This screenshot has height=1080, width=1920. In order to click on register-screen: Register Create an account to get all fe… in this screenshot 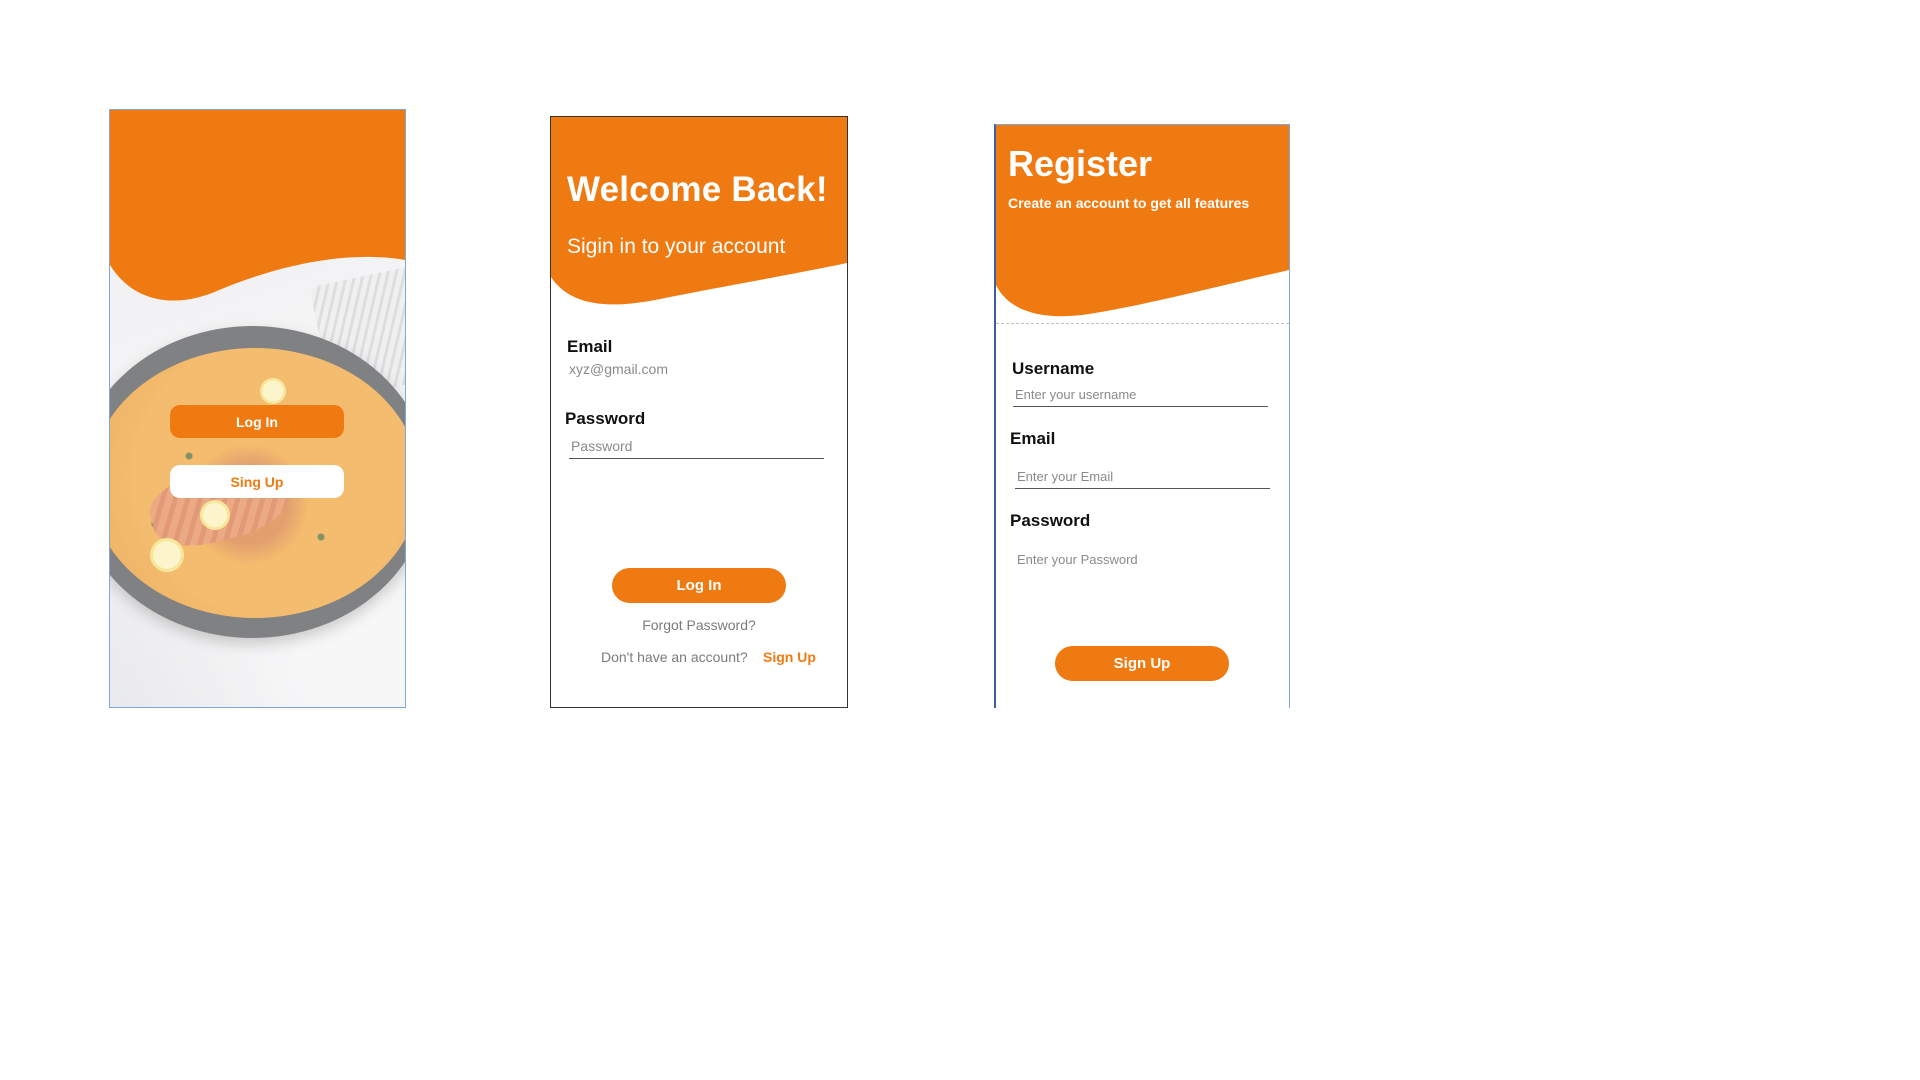, I will do `click(1142, 416)`.